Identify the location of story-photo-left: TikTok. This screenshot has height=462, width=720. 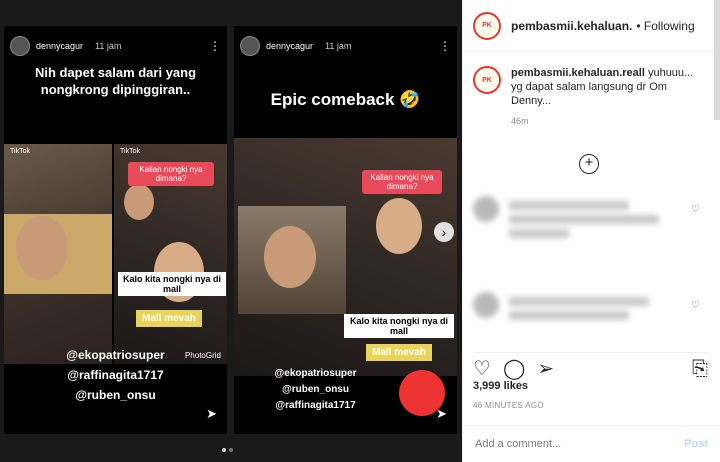
(58, 254).